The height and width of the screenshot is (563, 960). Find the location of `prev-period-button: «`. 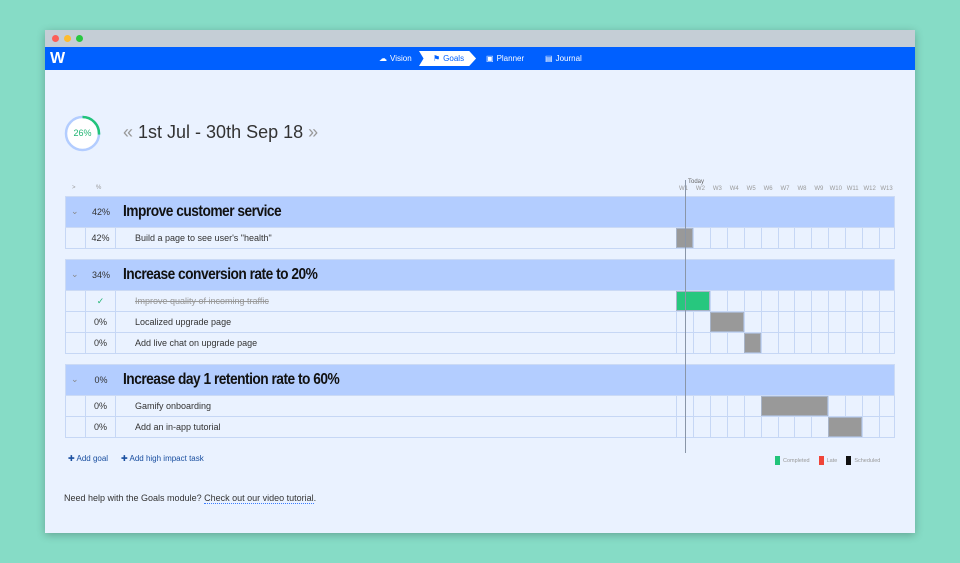

prev-period-button: « is located at coordinates (128, 132).